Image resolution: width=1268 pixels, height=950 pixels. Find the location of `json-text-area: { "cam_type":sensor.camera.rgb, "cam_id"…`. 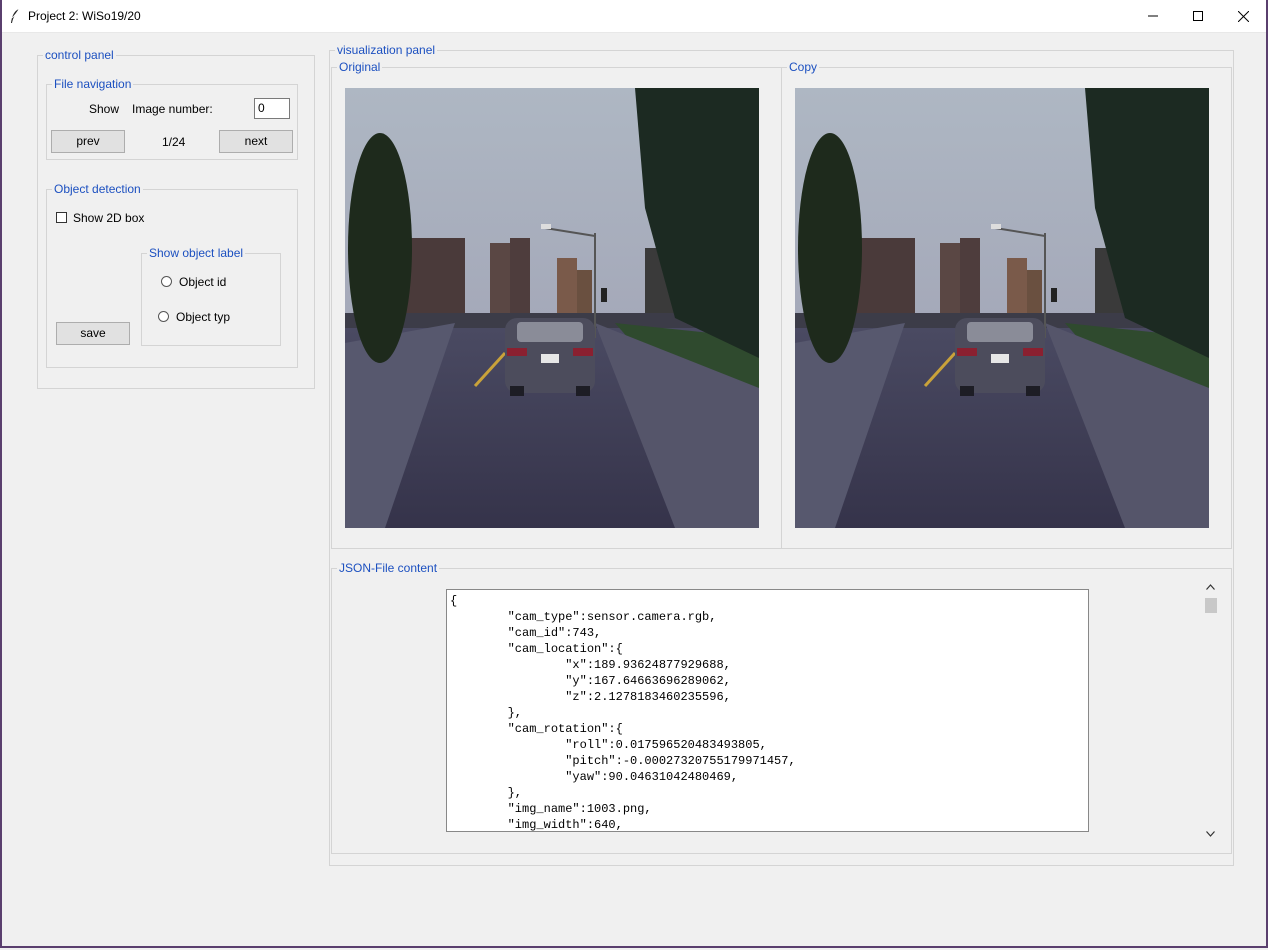

json-text-area: { "cam_type":sensor.camera.rgb, "cam_id"… is located at coordinates (767, 710).